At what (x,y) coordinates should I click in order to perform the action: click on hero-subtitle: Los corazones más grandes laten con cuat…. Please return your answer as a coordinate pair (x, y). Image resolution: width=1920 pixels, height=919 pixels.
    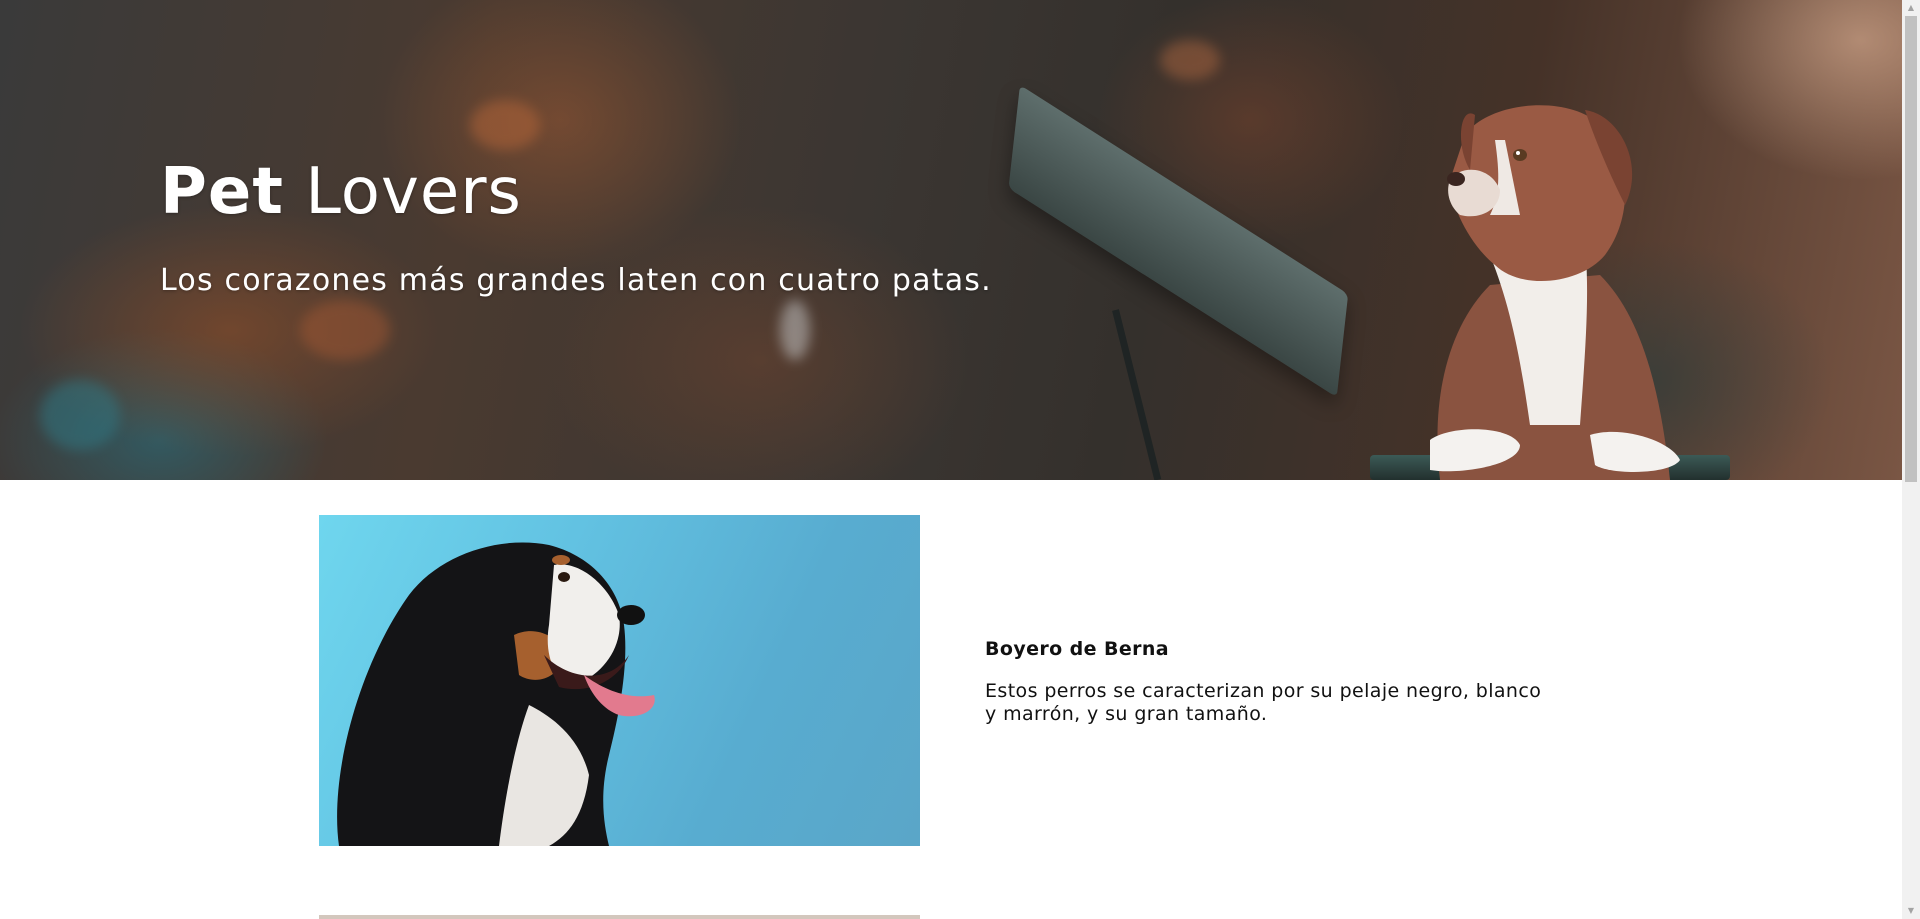
    Looking at the image, I should click on (576, 280).